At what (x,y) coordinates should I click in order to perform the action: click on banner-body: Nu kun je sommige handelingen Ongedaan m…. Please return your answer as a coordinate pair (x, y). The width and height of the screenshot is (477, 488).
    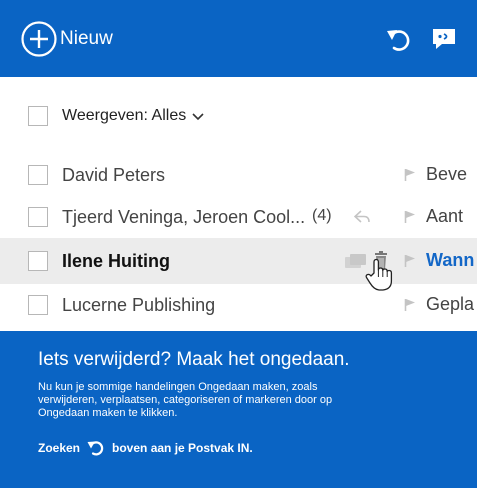
    Looking at the image, I should click on (185, 400).